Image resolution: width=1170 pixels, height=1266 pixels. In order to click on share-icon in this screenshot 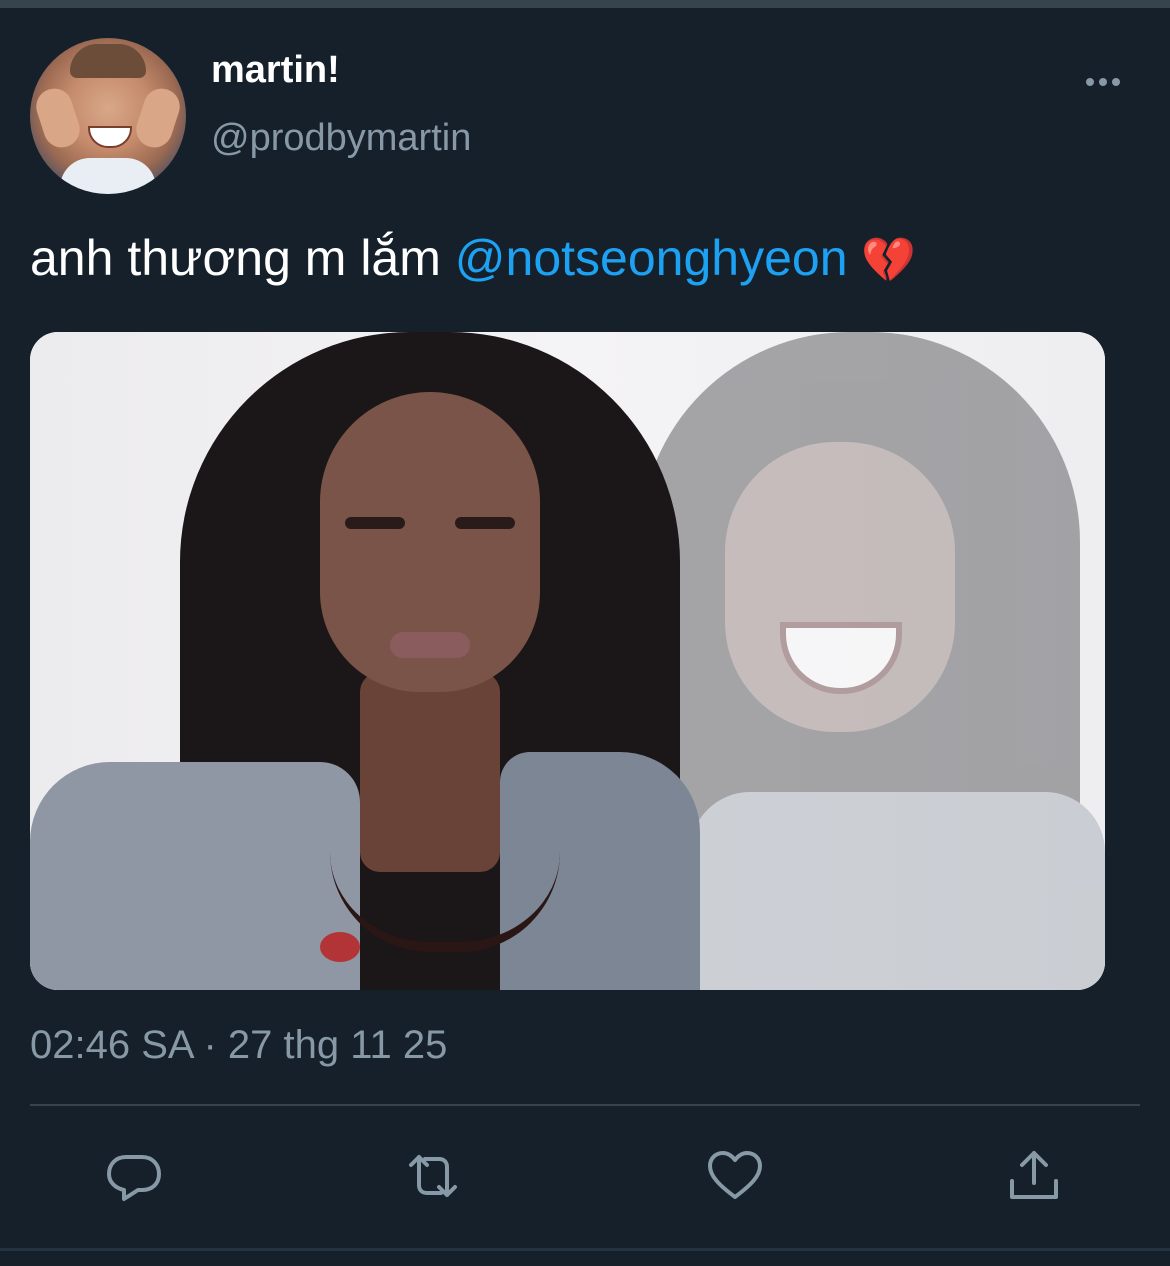, I will do `click(1034, 1175)`.